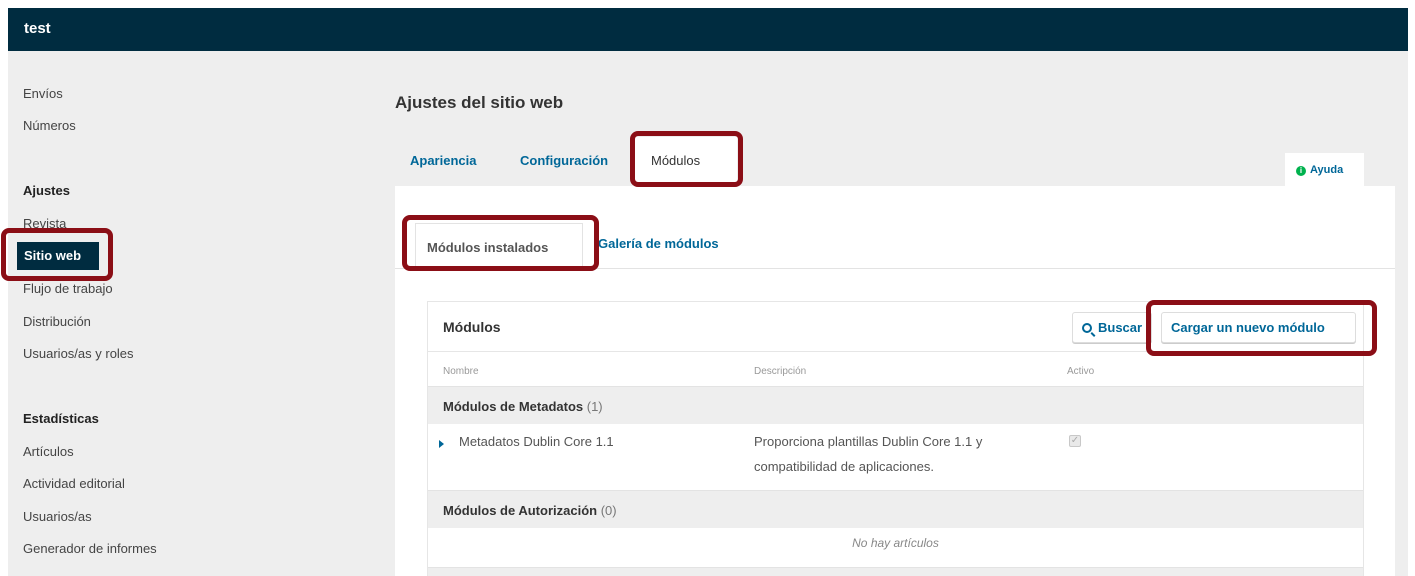 Image resolution: width=1415 pixels, height=576 pixels. Describe the element at coordinates (1075, 441) in the screenshot. I see `plugin-active-checkbox: ✓` at that location.